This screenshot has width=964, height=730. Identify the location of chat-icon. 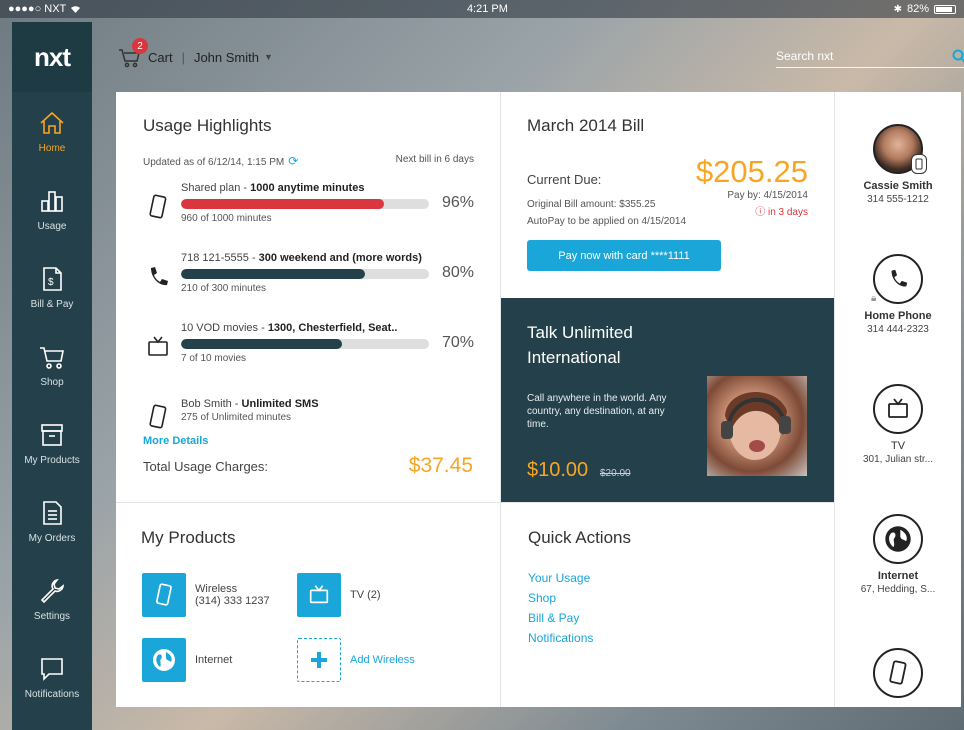
(52, 669).